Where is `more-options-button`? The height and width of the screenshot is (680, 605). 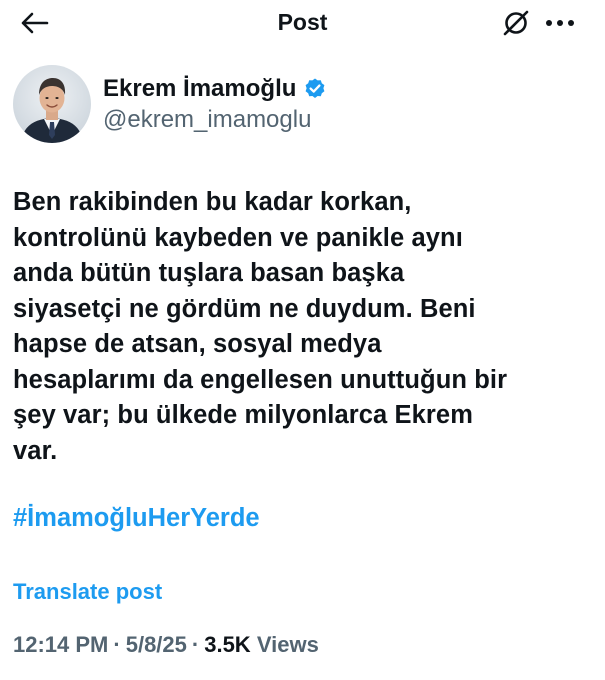 more-options-button is located at coordinates (560, 23).